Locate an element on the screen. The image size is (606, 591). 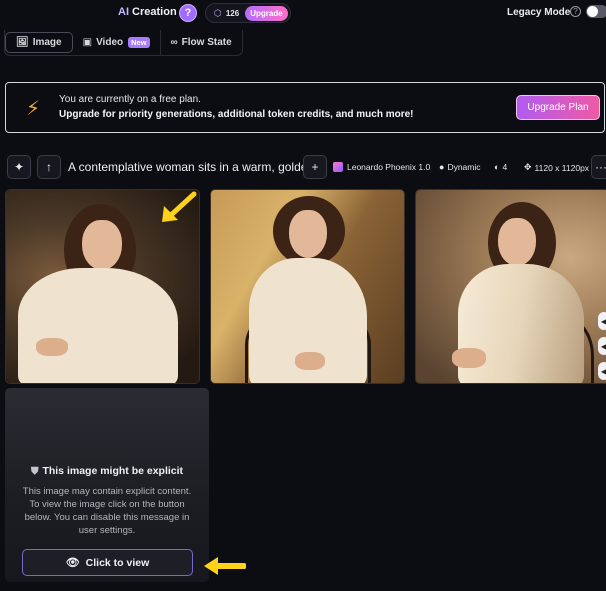
side-action-3: ◀ is located at coordinates (602, 371).